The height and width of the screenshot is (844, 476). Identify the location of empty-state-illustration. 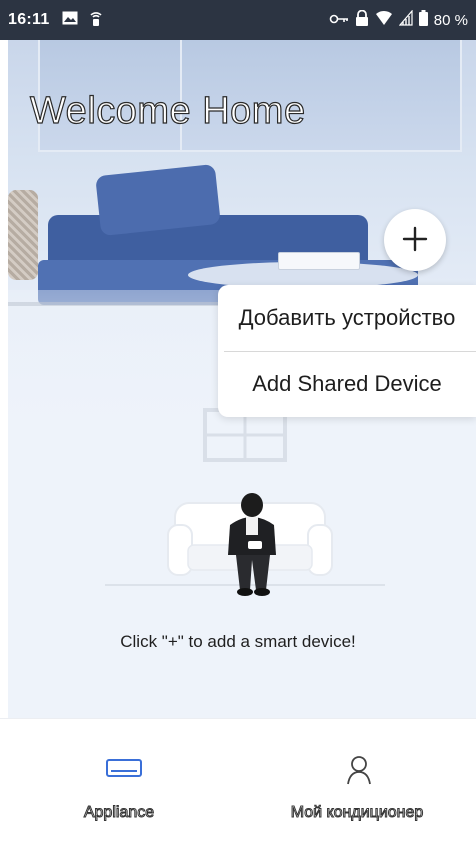
(245, 505).